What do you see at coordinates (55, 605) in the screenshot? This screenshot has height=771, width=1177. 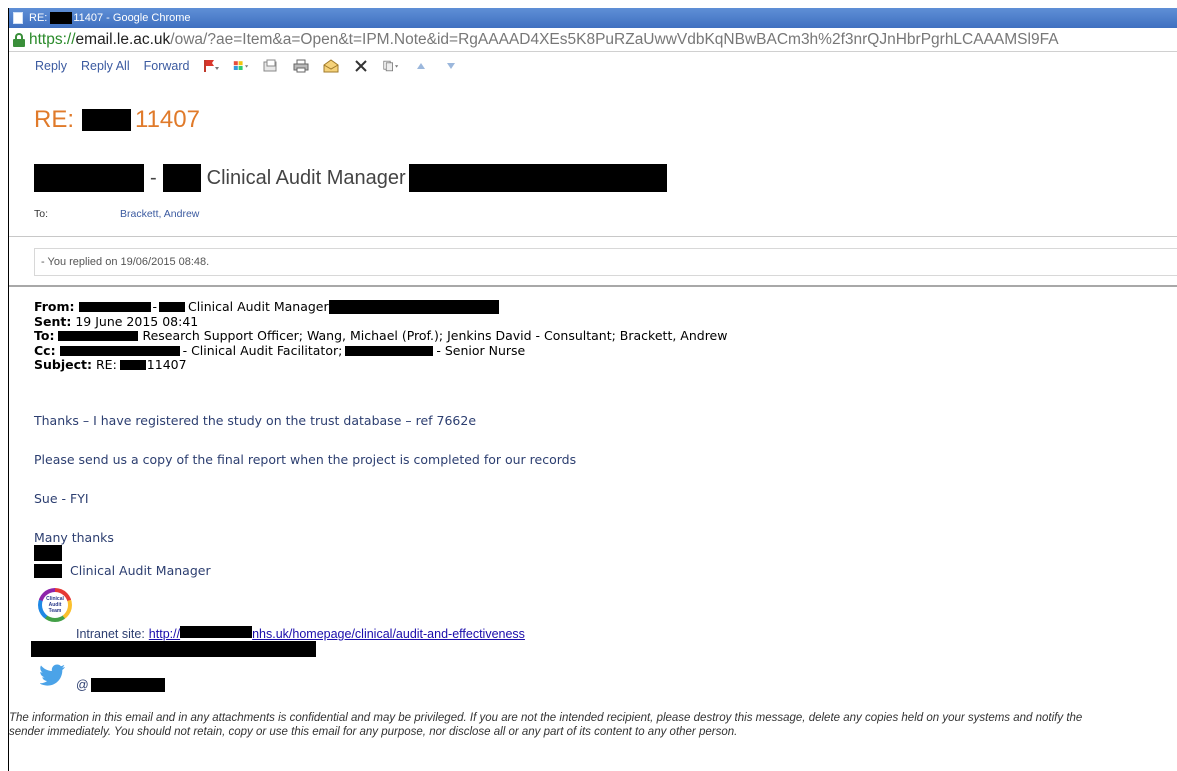 I see `clinical-audit-team-logo: Clinical Audit Team` at bounding box center [55, 605].